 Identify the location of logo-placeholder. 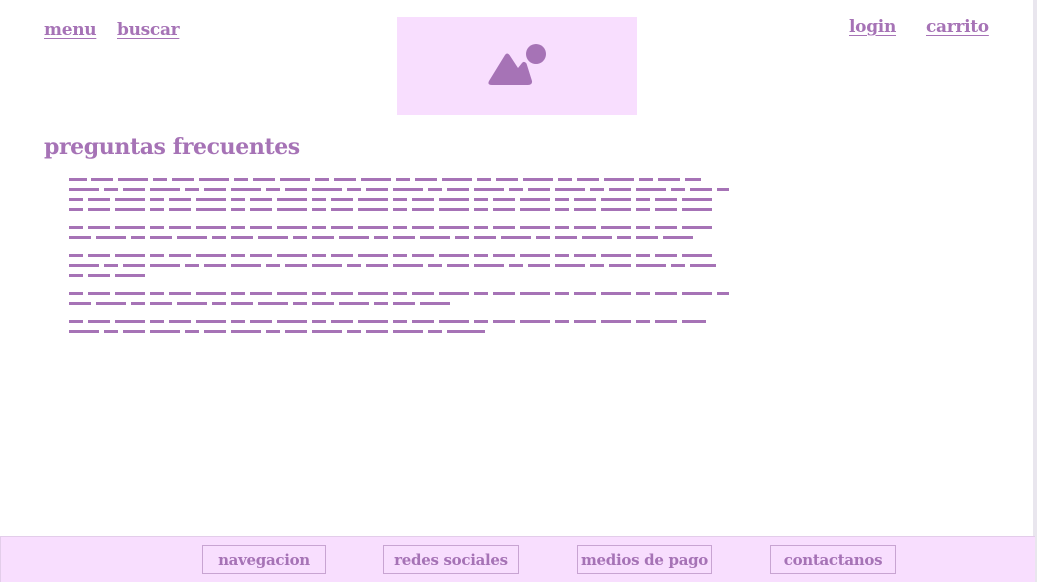
(517, 66).